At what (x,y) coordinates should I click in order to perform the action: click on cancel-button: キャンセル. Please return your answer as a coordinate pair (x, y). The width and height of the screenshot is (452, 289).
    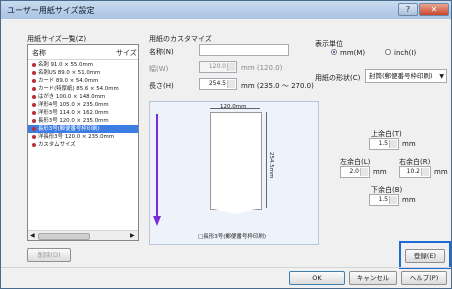
    Looking at the image, I should click on (373, 278).